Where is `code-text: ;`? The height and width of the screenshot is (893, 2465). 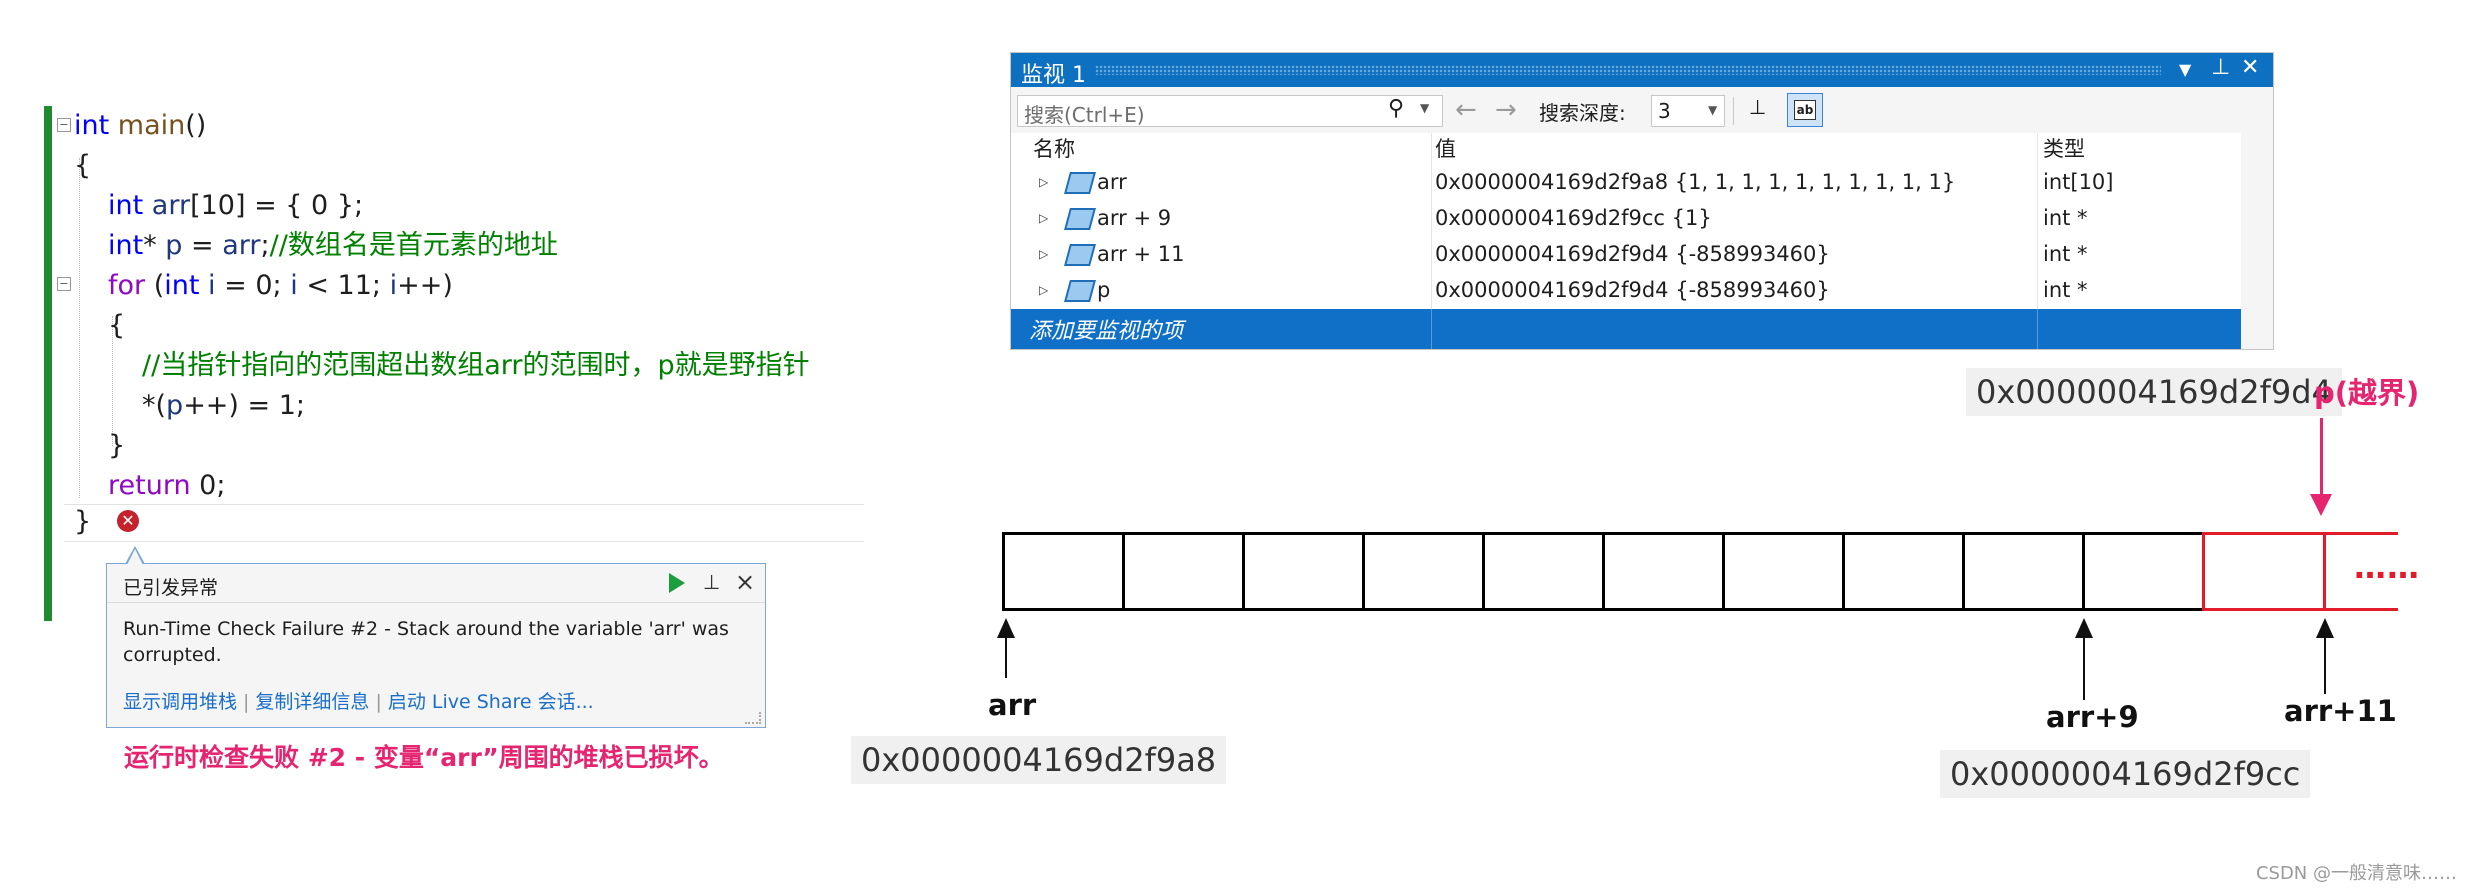
code-text: ; is located at coordinates (265, 245).